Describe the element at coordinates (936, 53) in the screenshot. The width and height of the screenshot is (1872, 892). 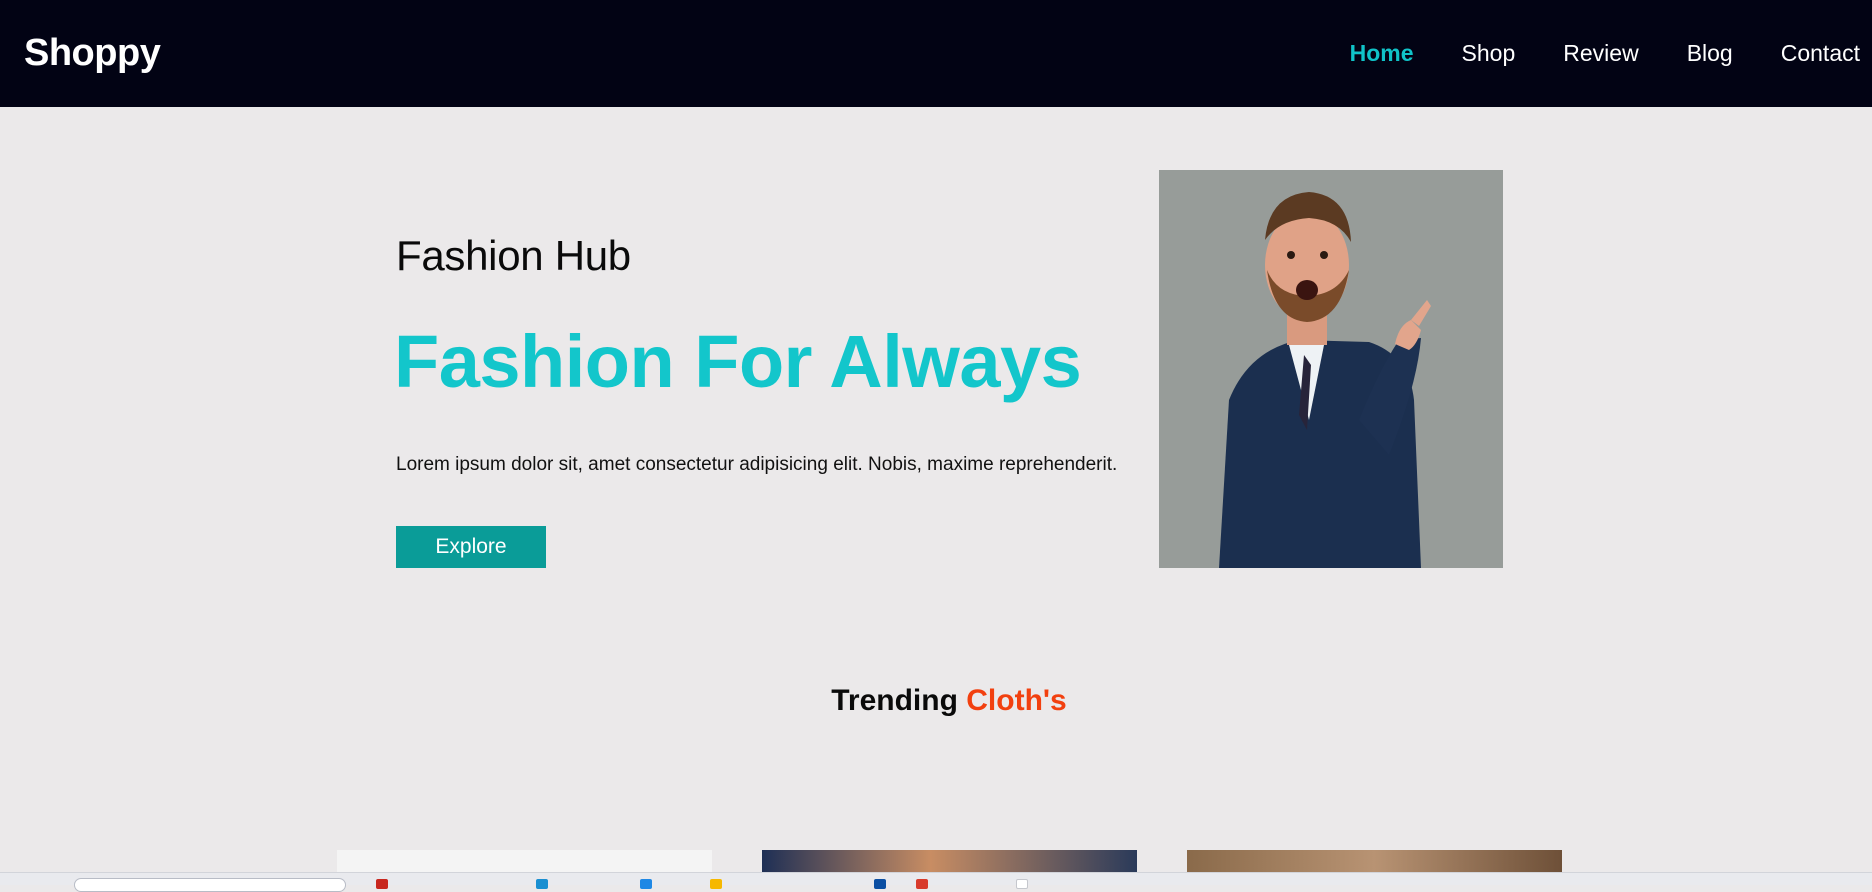
I see `top-navbar: Shoppy Home Shop Review Blog Contact` at that location.